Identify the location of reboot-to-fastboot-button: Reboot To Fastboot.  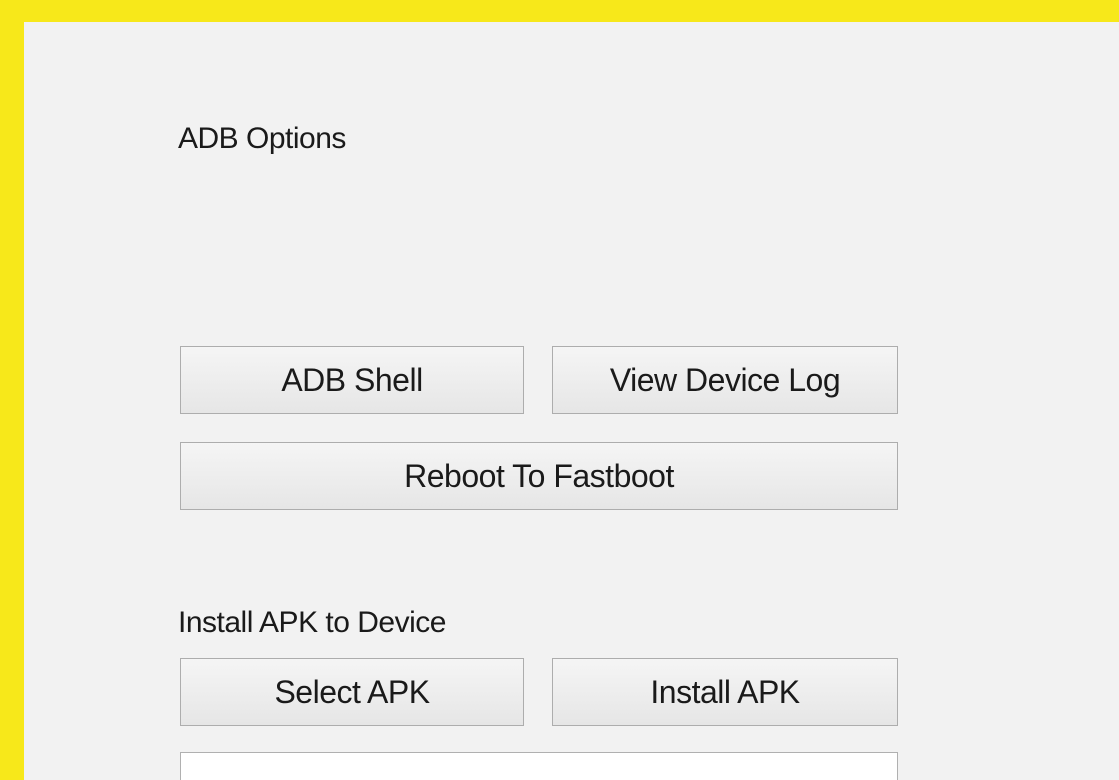
(539, 476).